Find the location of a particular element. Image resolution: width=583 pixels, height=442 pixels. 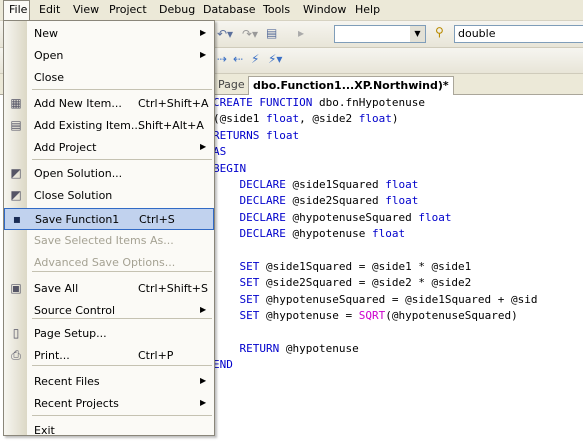

menu-window: Window is located at coordinates (324, 10).